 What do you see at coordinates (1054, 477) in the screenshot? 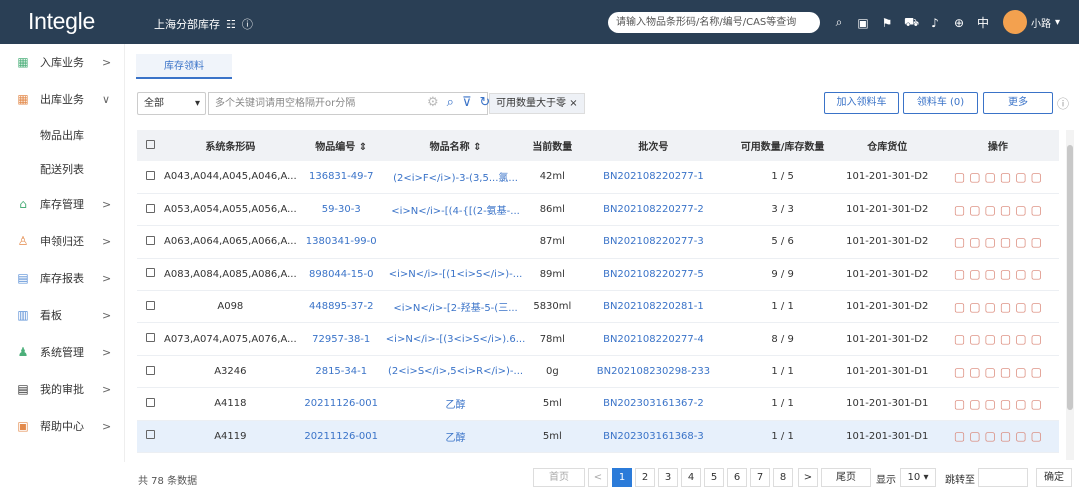
I see `confirm-button: 确定` at bounding box center [1054, 477].